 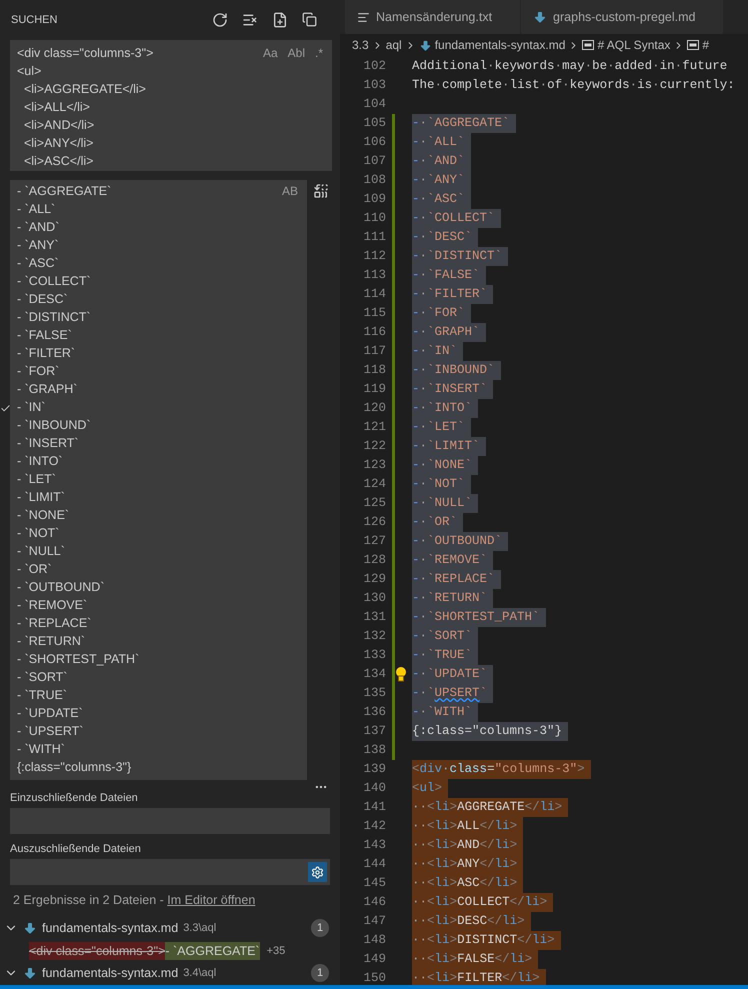 I want to click on line-number: 116, so click(x=374, y=332).